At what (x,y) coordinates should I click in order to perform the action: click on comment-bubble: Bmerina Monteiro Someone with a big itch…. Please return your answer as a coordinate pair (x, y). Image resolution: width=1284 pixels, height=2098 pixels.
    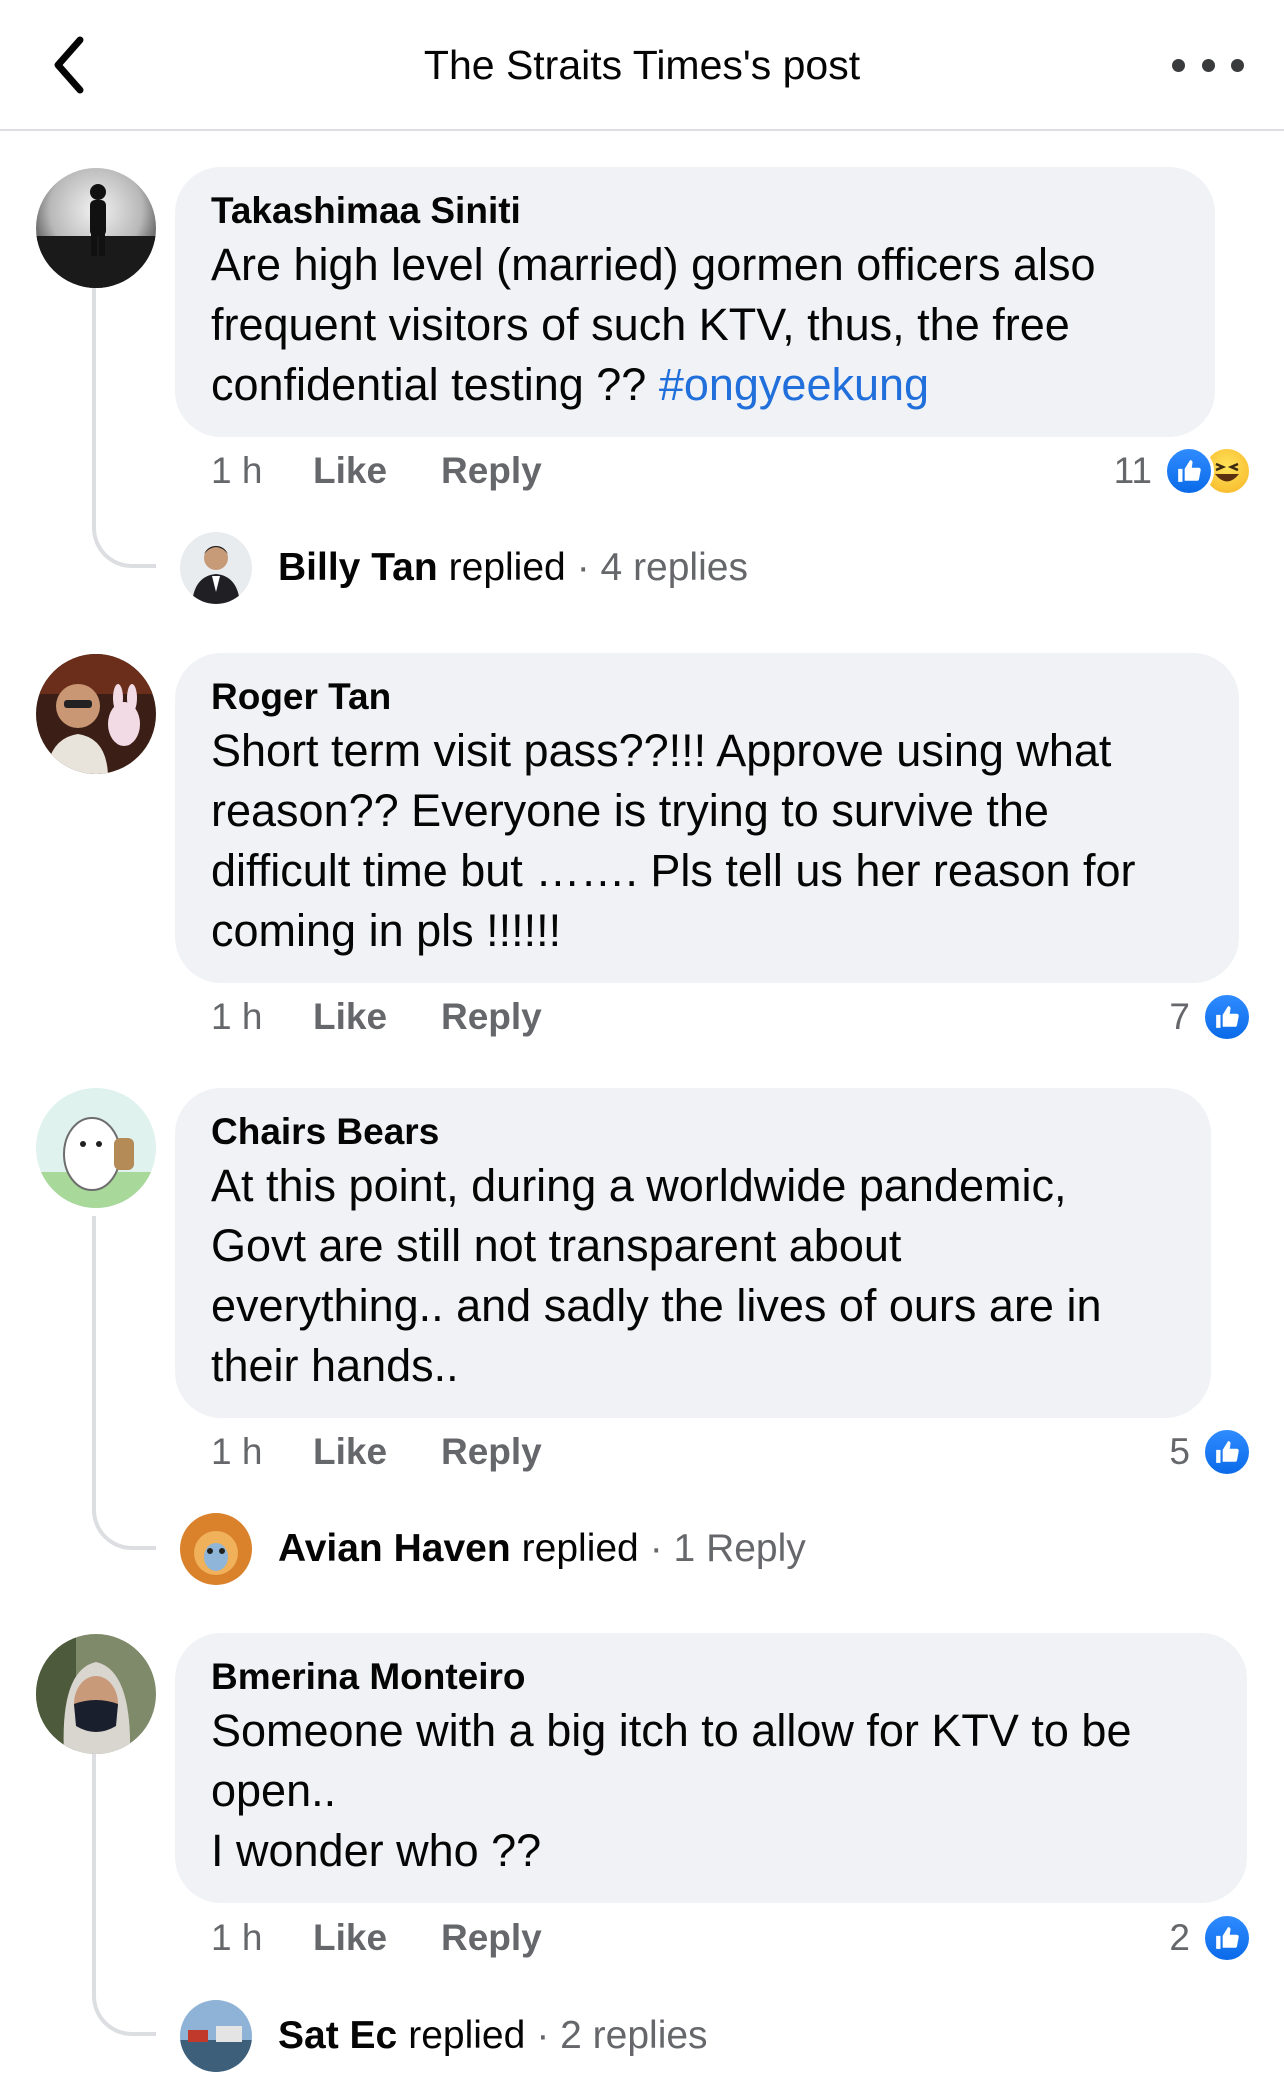
    Looking at the image, I should click on (711, 1768).